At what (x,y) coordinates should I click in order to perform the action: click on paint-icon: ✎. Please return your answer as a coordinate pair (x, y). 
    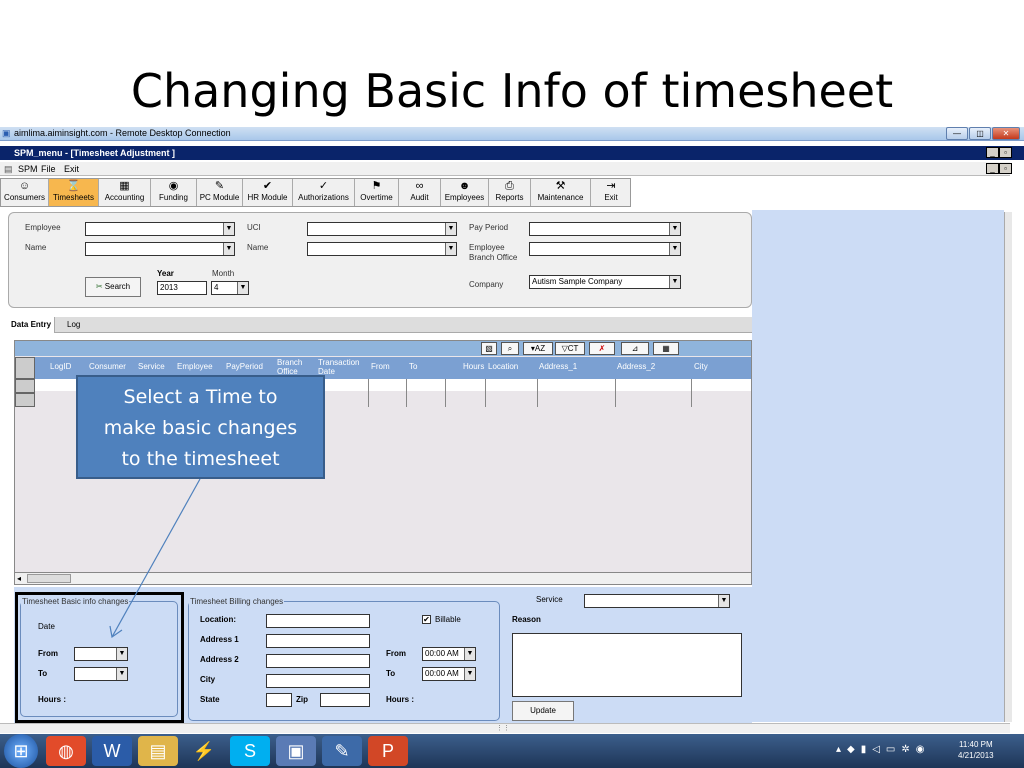
    Looking at the image, I should click on (342, 751).